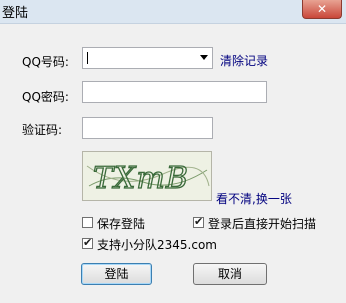 The height and width of the screenshot is (303, 346). Describe the element at coordinates (157, 244) in the screenshot. I see `support-team-label: 支持小分队2345.com` at that location.